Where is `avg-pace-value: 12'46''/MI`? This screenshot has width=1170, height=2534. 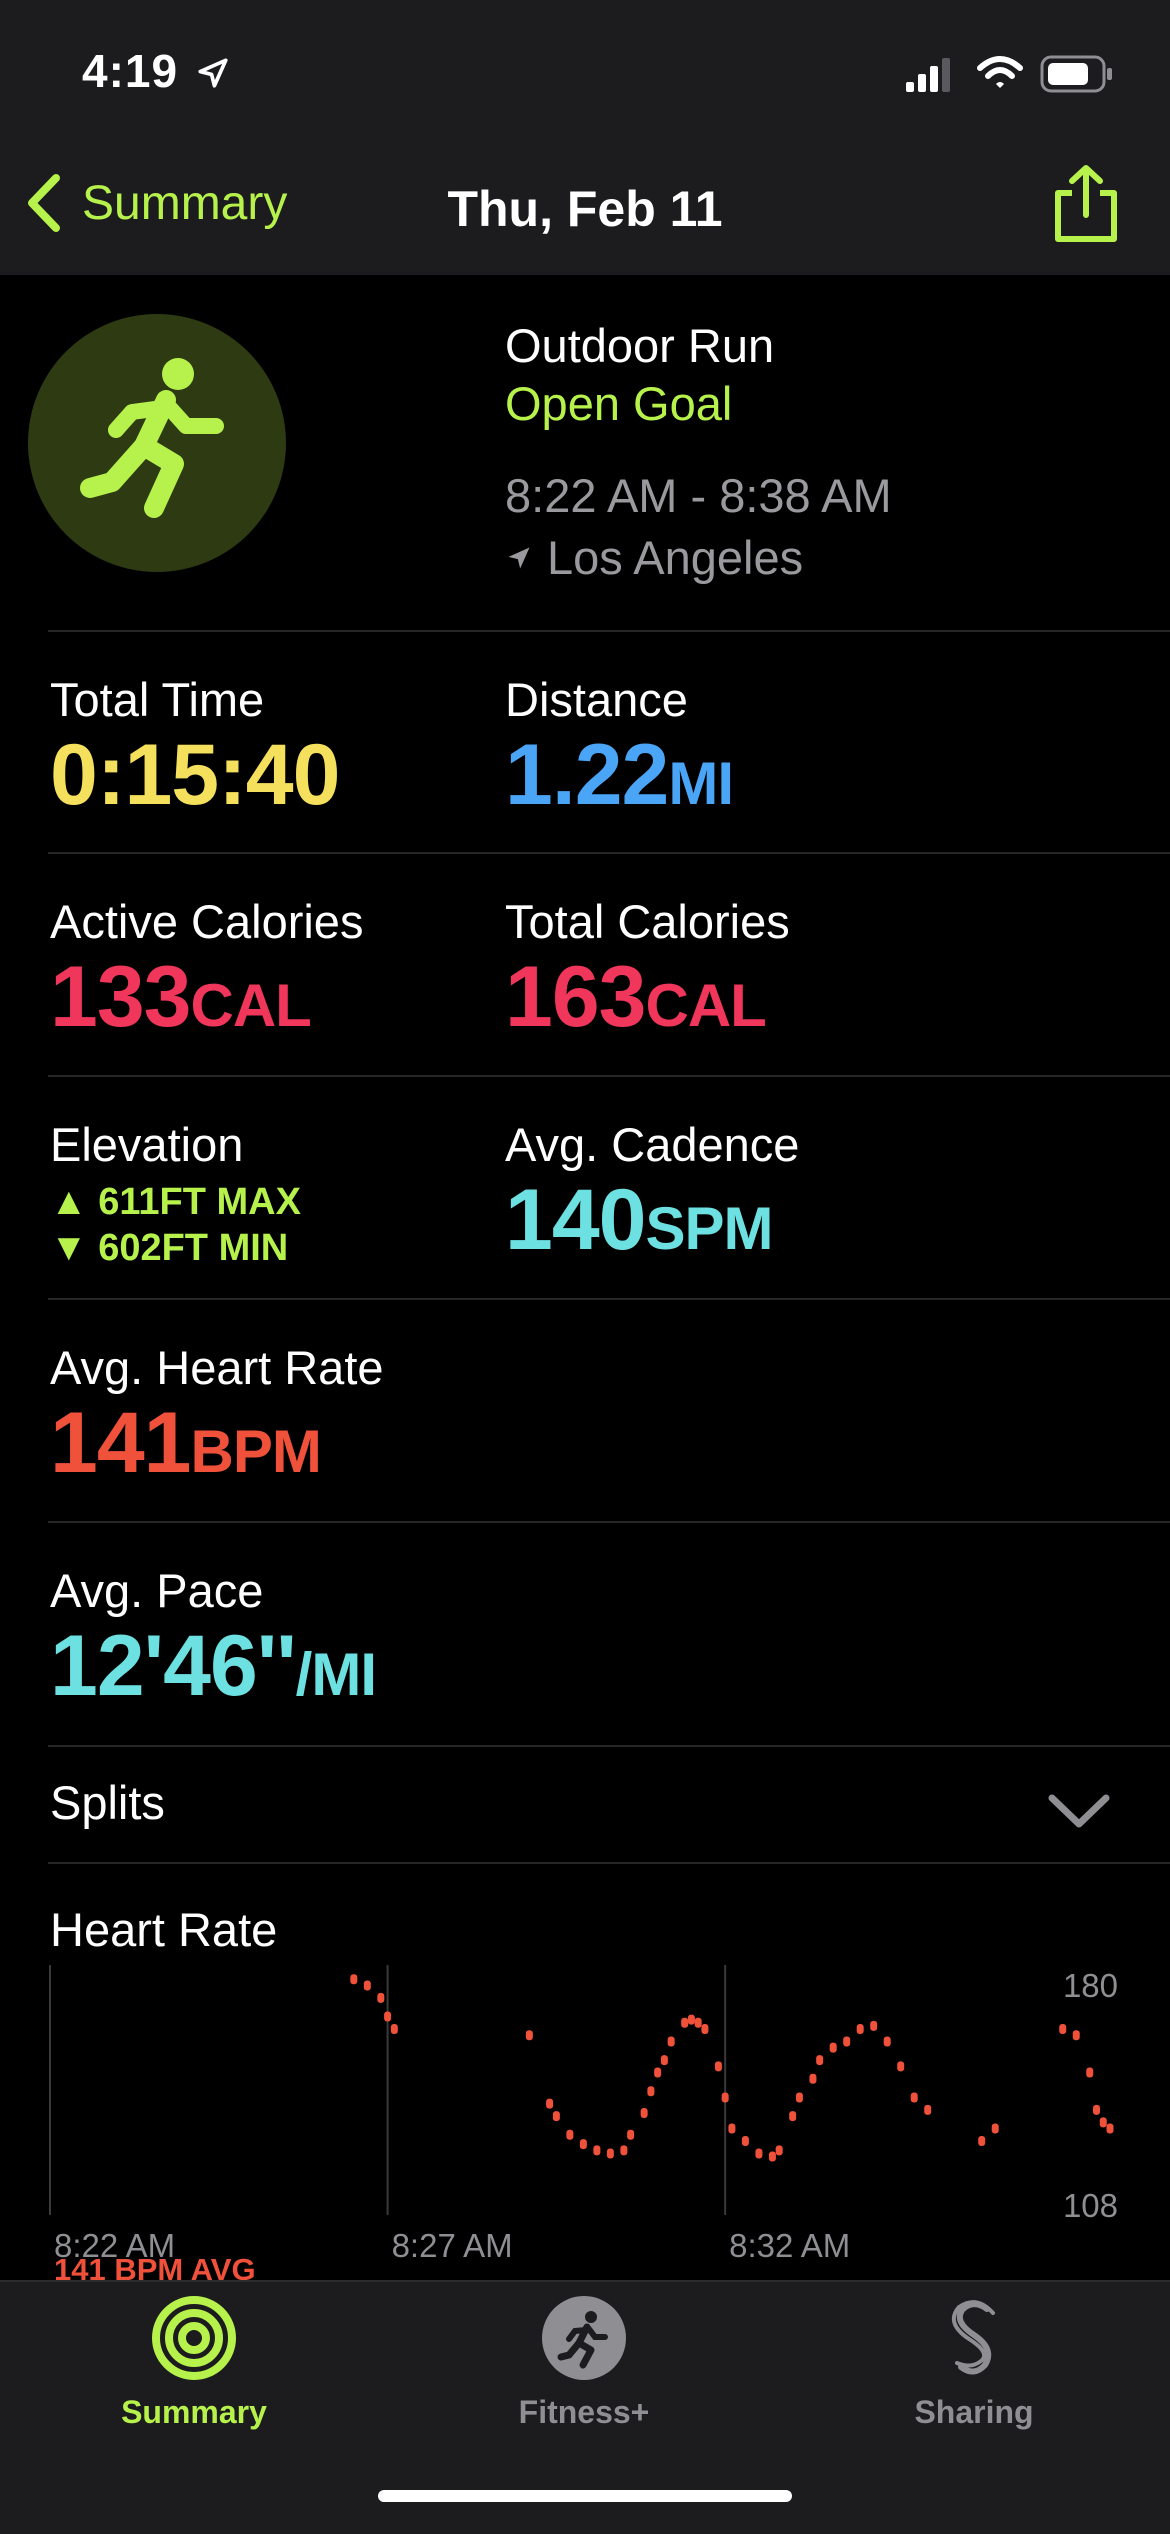
avg-pace-value: 12'46''/MI is located at coordinates (213, 1666).